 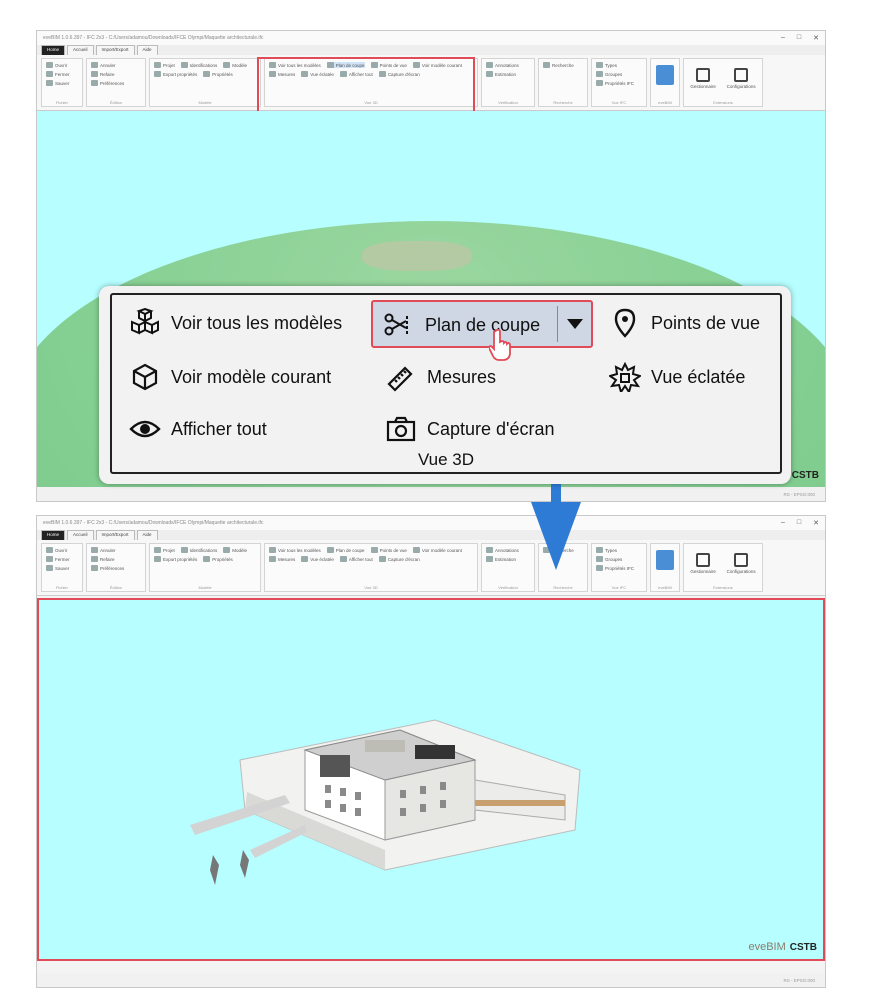 I want to click on points-de-vue-button: Points de vue, so click(x=684, y=323).